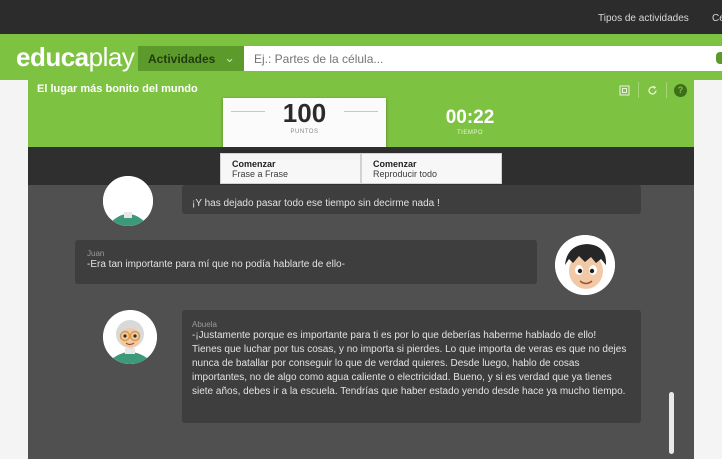 The height and width of the screenshot is (459, 722). What do you see at coordinates (304, 132) in the screenshot?
I see `score-label: PUNTOS` at bounding box center [304, 132].